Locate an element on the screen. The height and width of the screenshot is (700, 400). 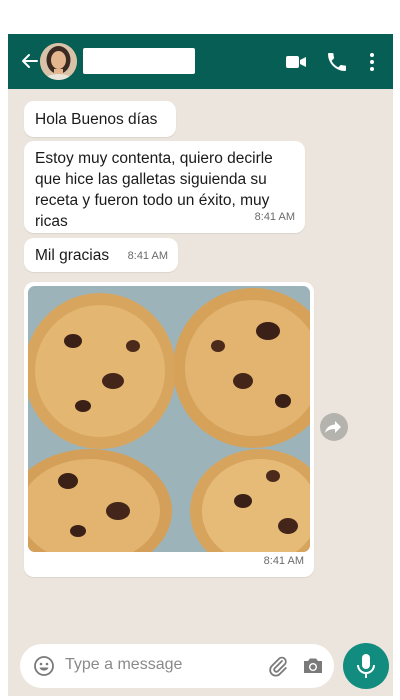
contact-name is located at coordinates (139, 61).